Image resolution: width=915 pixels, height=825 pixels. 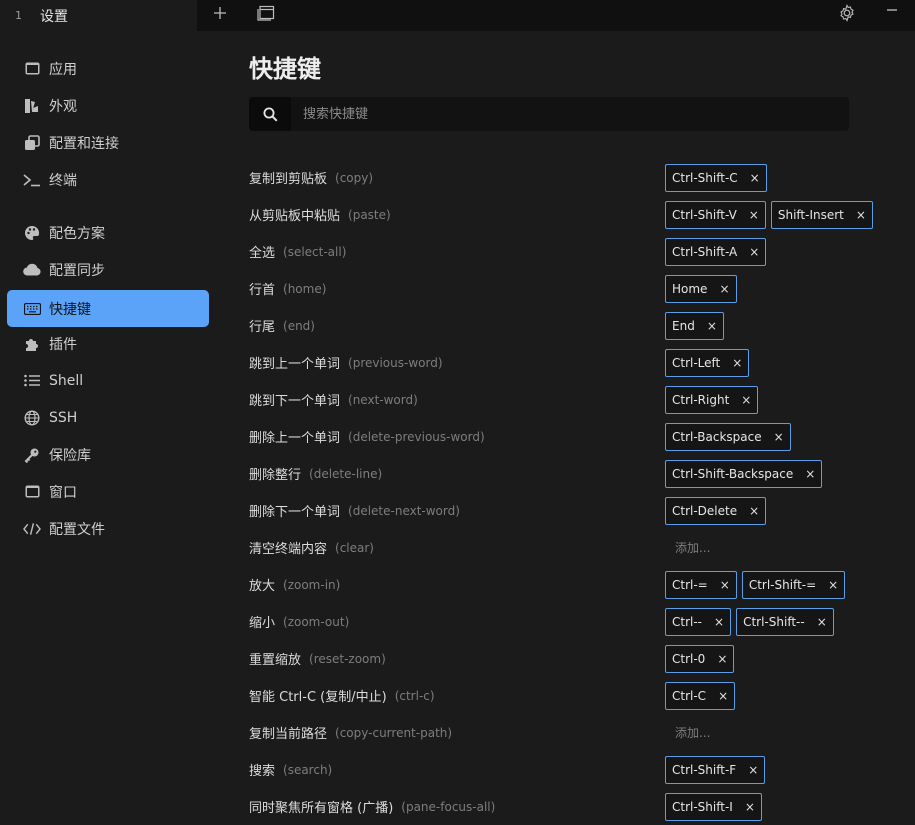 What do you see at coordinates (698, 621) in the screenshot?
I see `hotkey-chip: Ctrl-- ×` at bounding box center [698, 621].